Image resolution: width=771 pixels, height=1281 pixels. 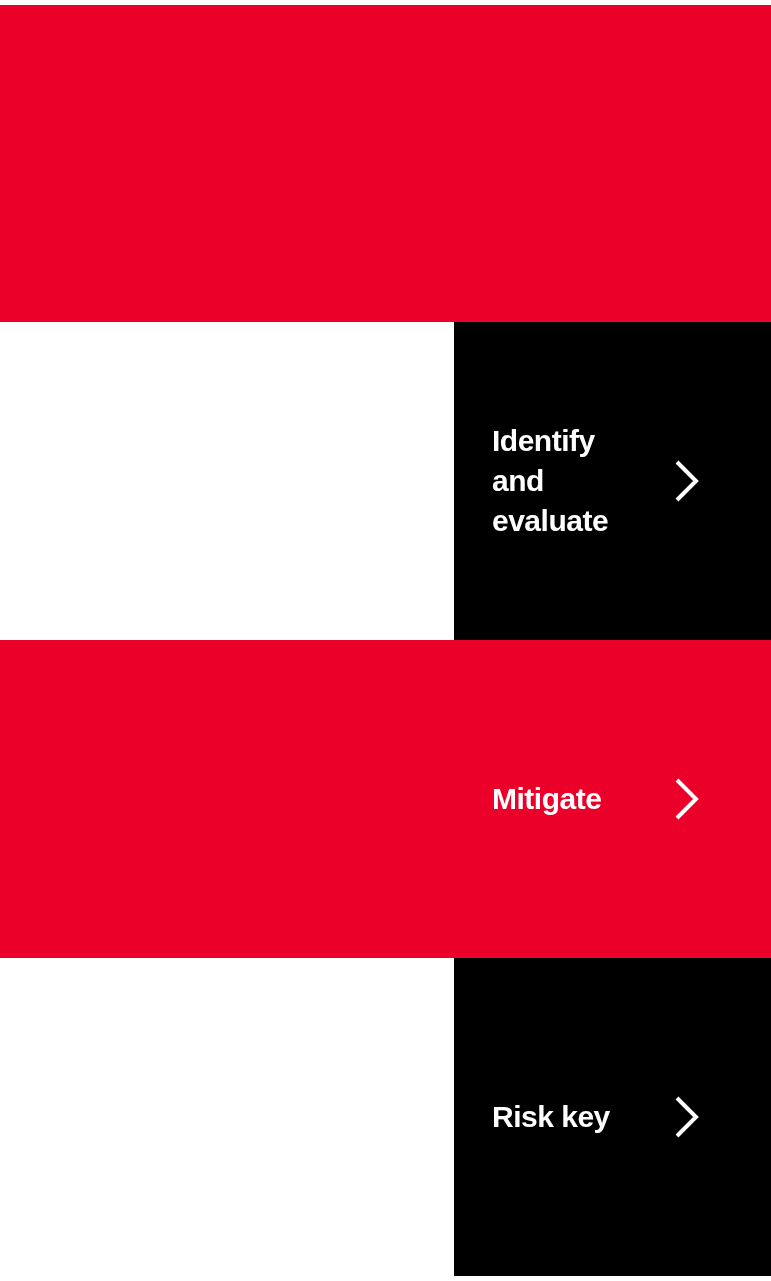 I want to click on menu-tile: Risk key, so click(x=612, y=1117).